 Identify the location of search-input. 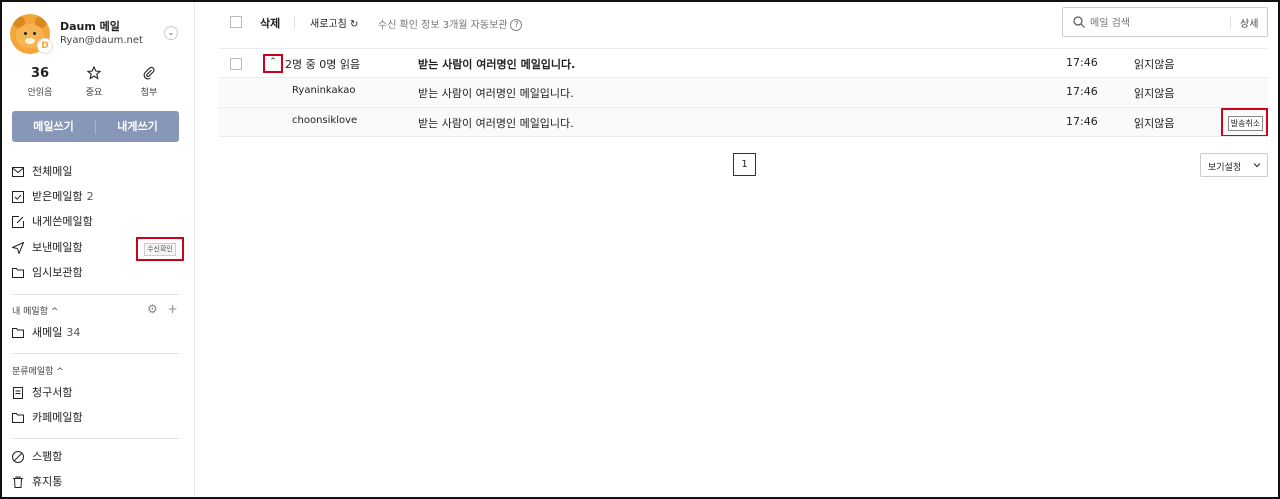
(1165, 23).